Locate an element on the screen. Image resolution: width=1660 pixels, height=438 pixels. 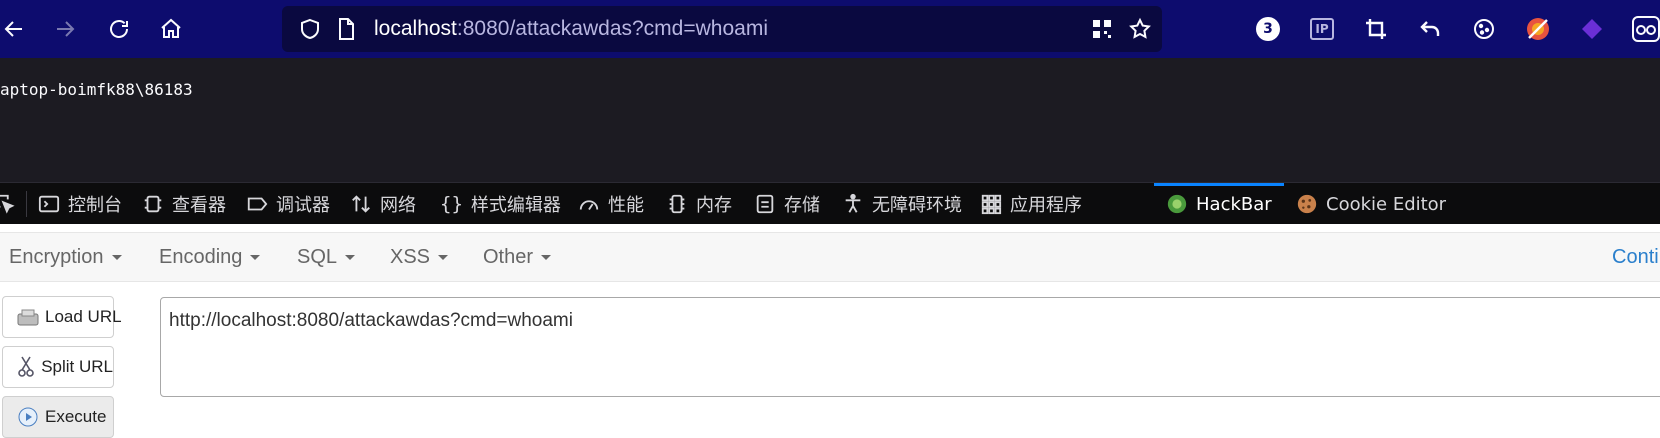
tab-performance: 性能 is located at coordinates (611, 204).